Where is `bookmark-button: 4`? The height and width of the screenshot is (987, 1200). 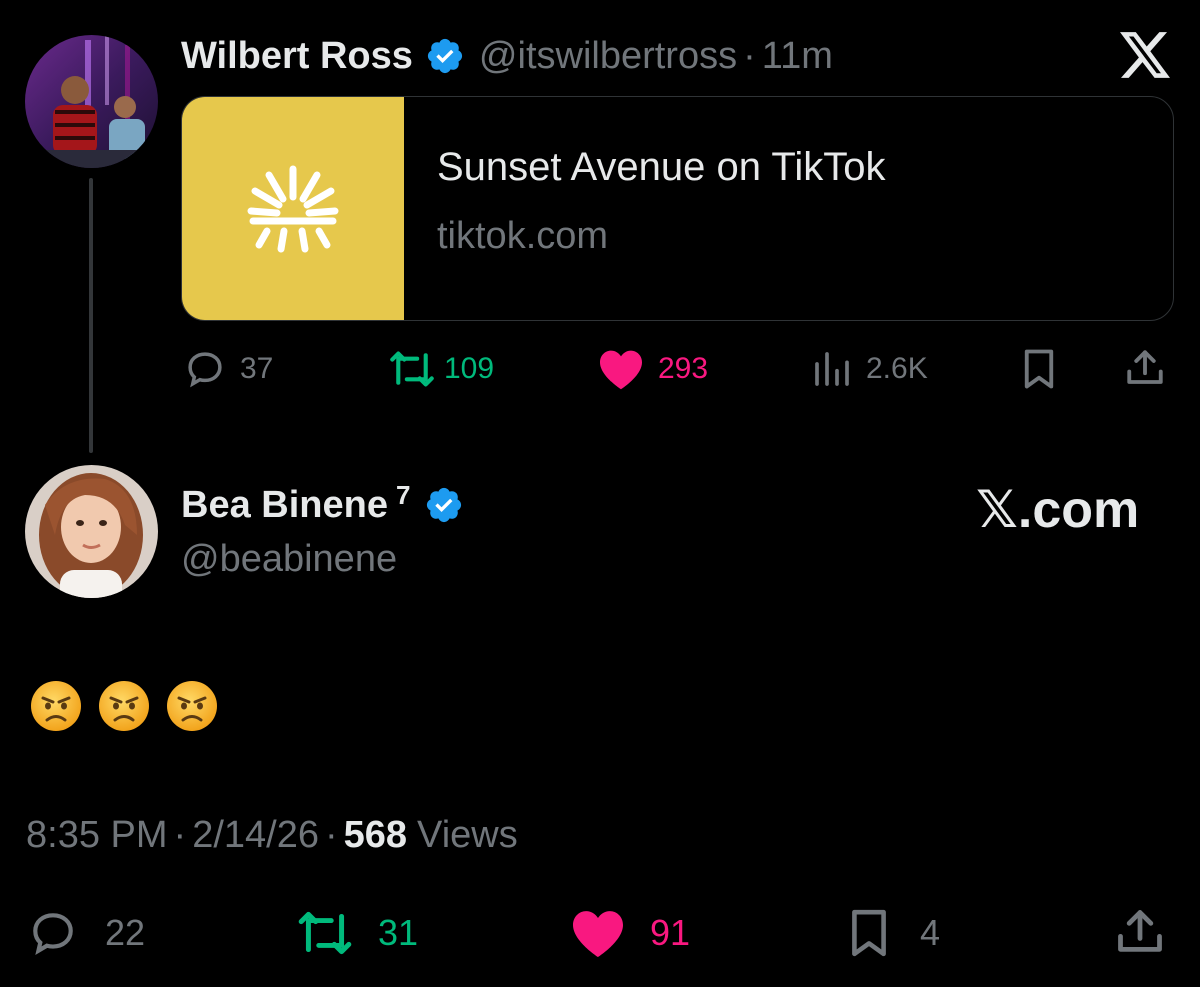 bookmark-button: 4 is located at coordinates (893, 933).